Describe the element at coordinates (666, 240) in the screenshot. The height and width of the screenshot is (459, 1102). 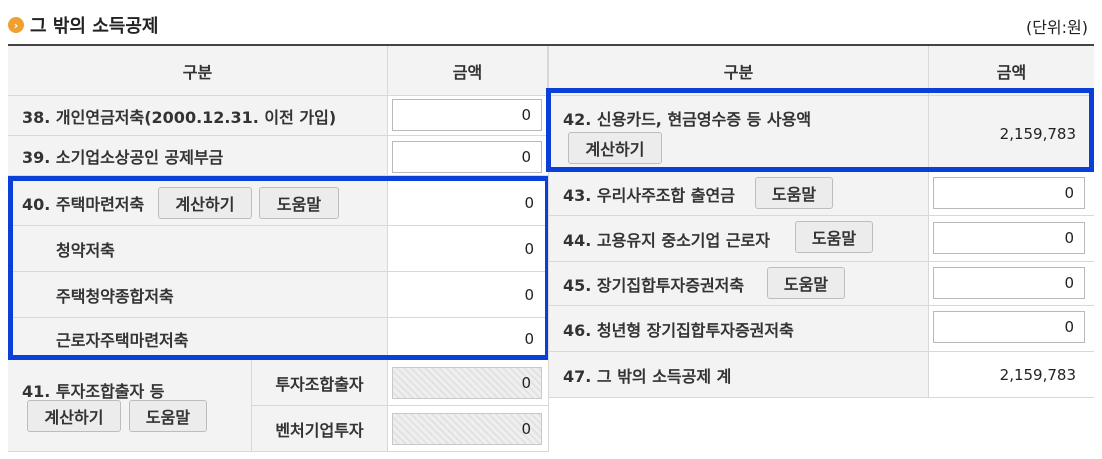
I see `row44-label-text: 44. 고용유지 중소기업 근로자` at that location.